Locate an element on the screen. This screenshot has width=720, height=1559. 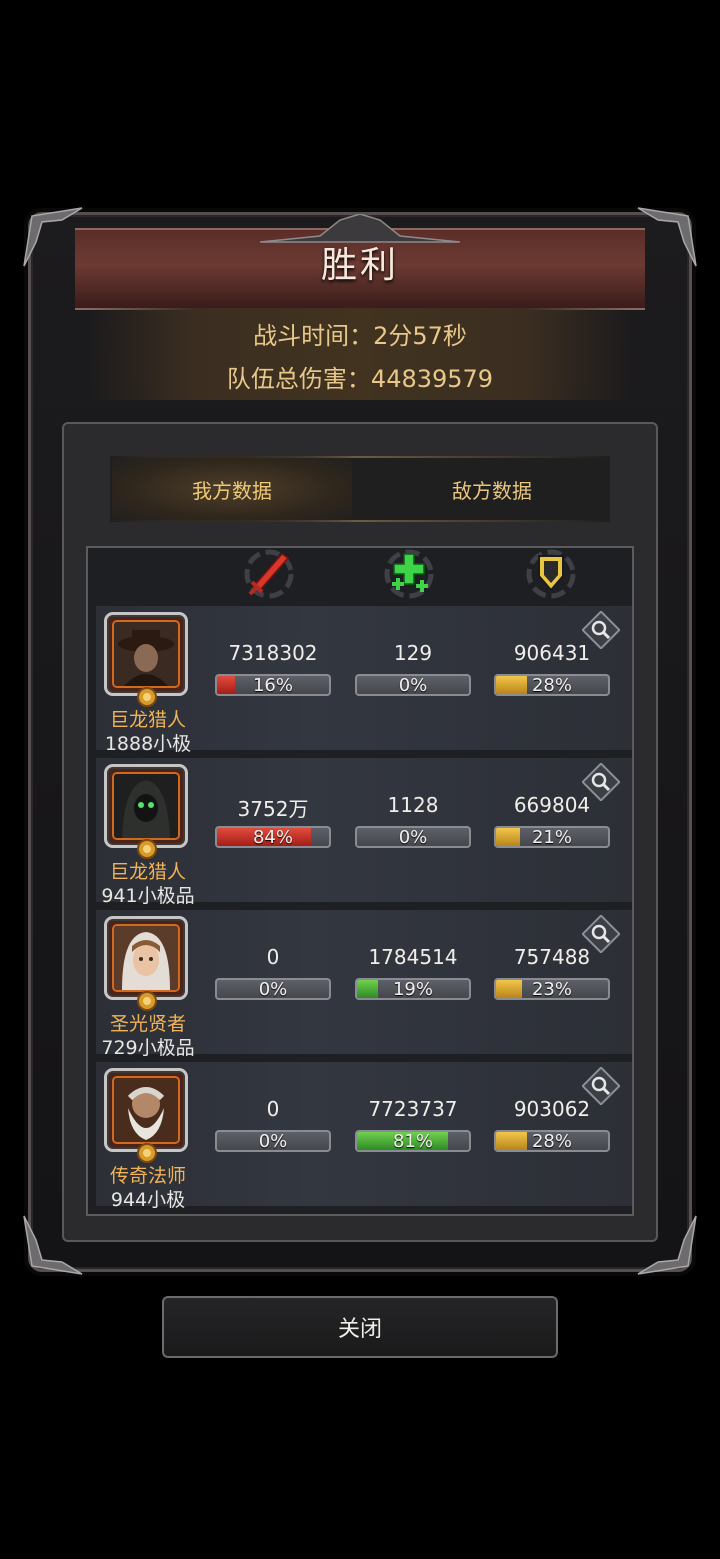
tab-our-data: 我方数据 is located at coordinates (232, 489).